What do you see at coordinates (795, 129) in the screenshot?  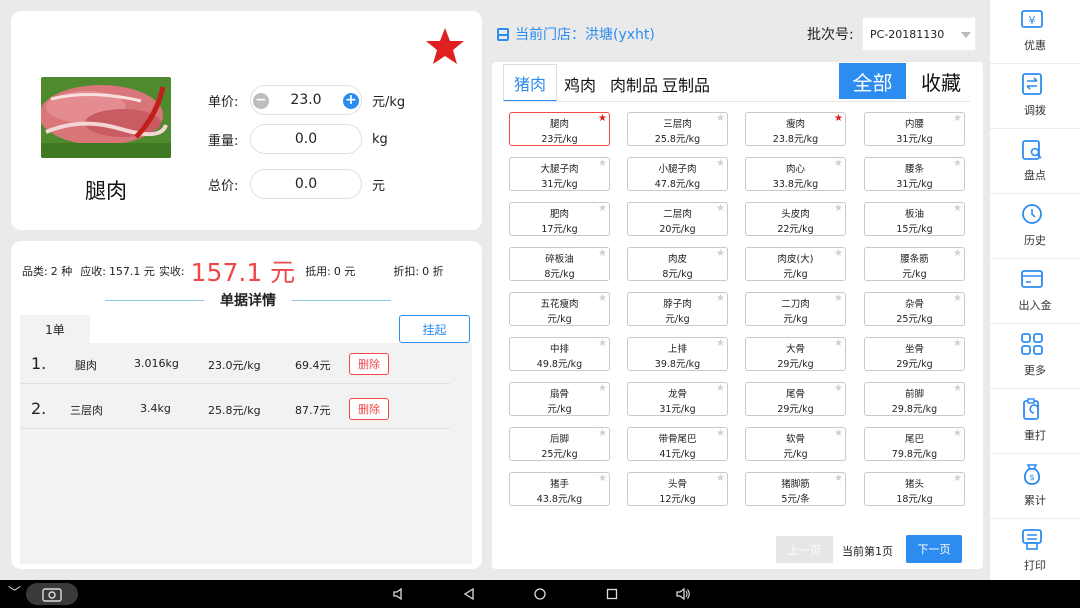 I see `product-item: 瘦肉 23.8元/kg ★` at bounding box center [795, 129].